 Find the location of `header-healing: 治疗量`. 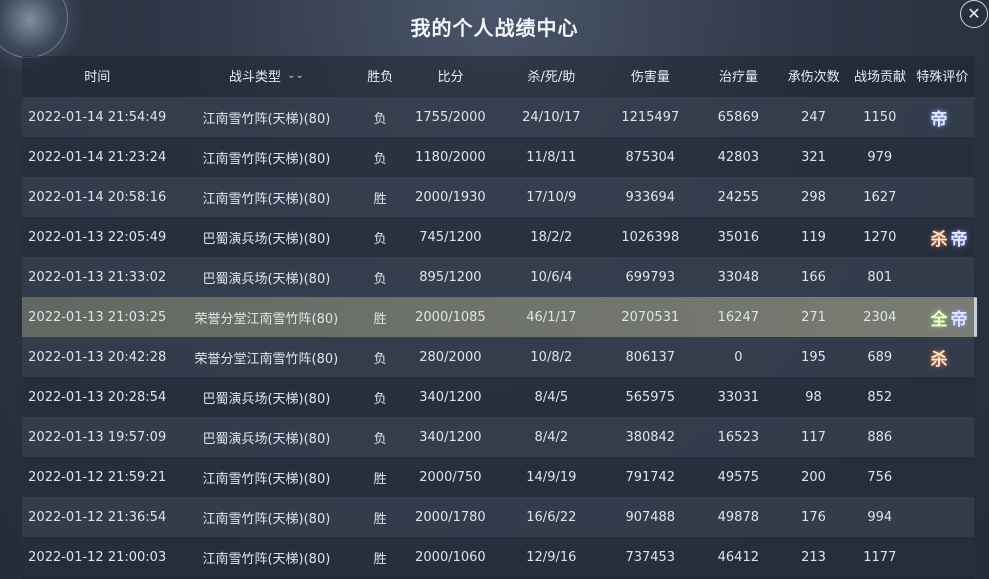

header-healing: 治疗量 is located at coordinates (738, 77).